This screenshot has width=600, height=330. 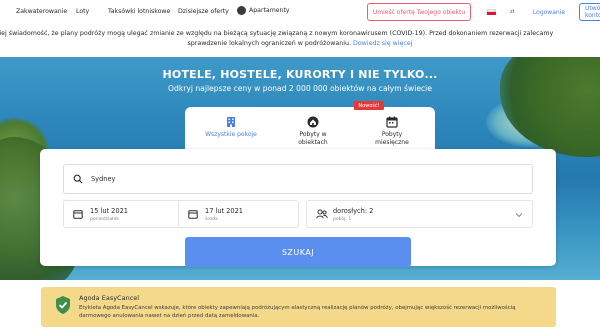 I want to click on new-badge: Nowość!, so click(x=369, y=105).